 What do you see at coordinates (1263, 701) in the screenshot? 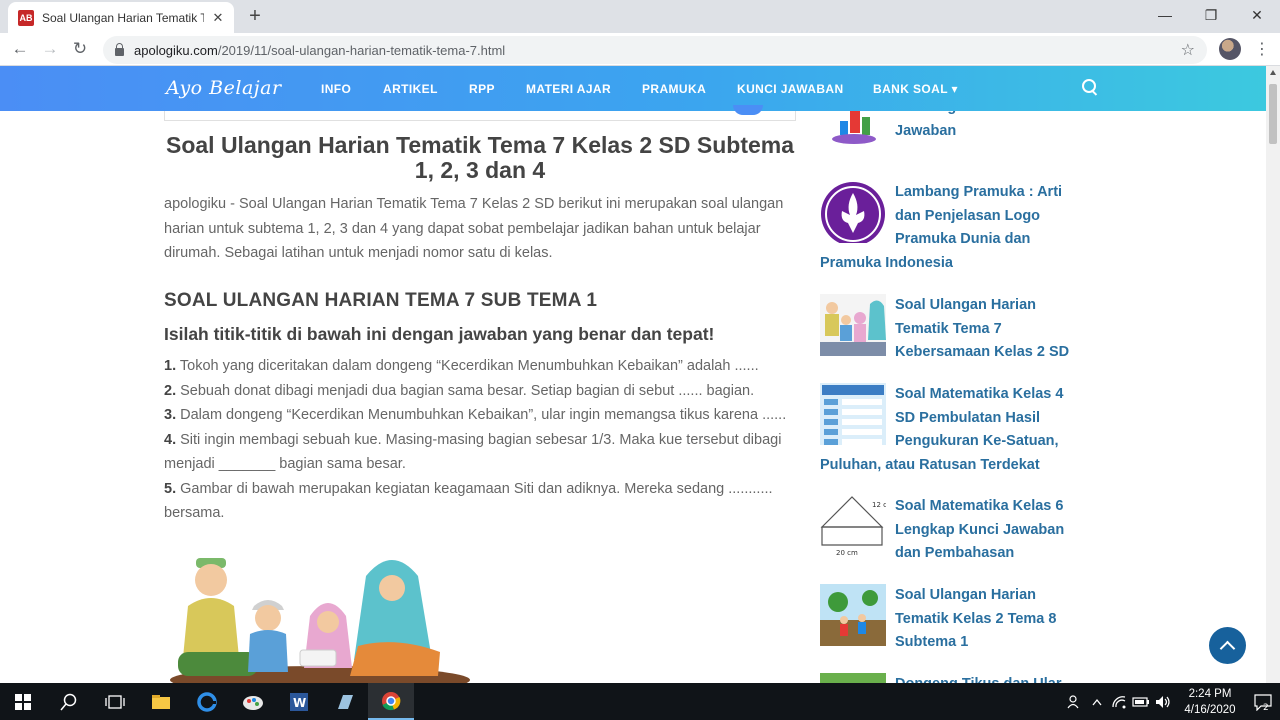
I see `notification-center-icon: 2` at bounding box center [1263, 701].